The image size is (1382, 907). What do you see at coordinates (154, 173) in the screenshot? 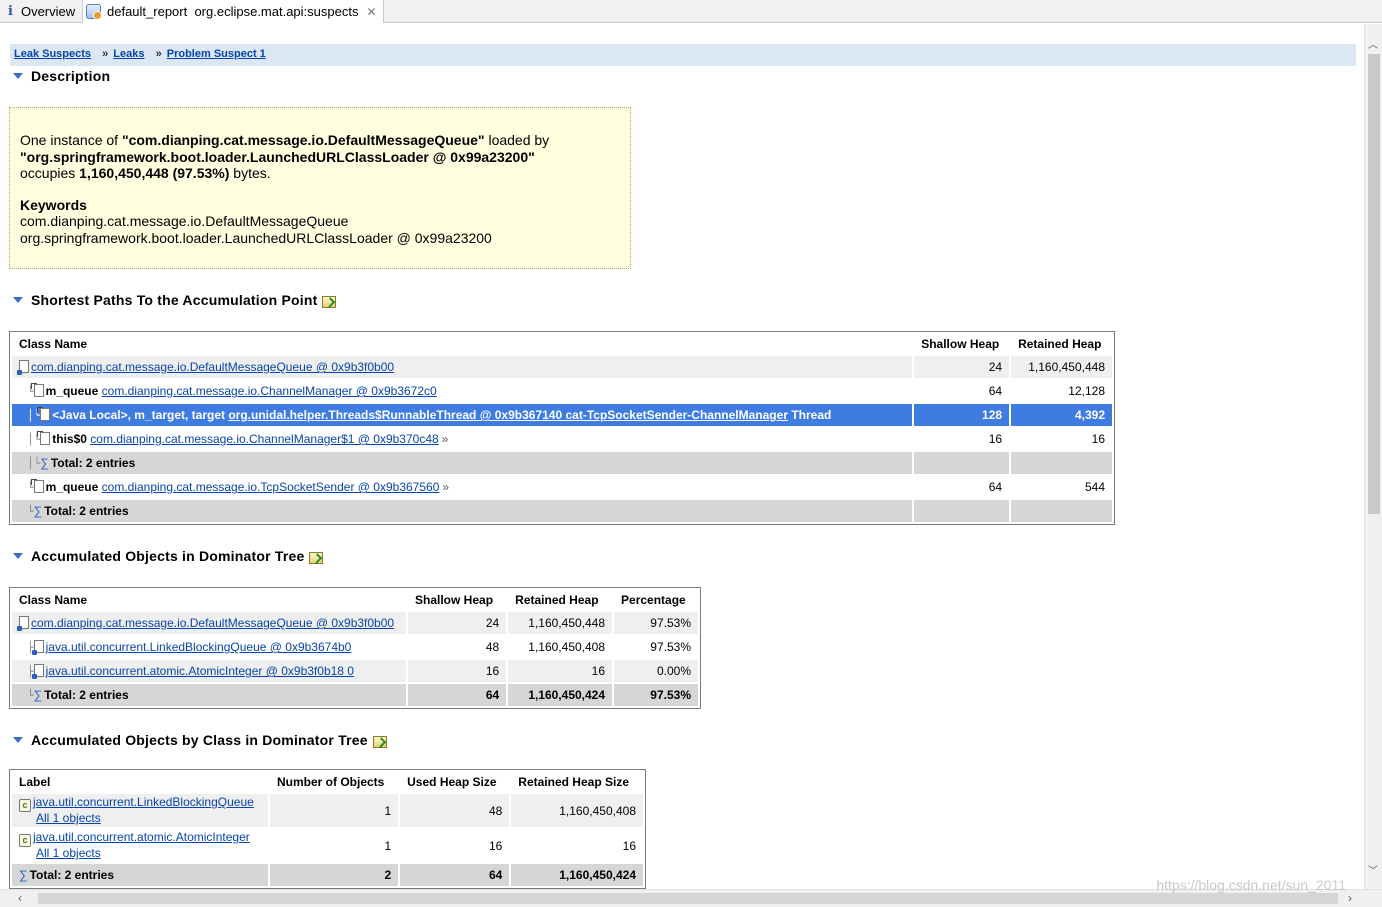
I see `desc-retained-size: 1,160,450,448 (97.53%)` at bounding box center [154, 173].